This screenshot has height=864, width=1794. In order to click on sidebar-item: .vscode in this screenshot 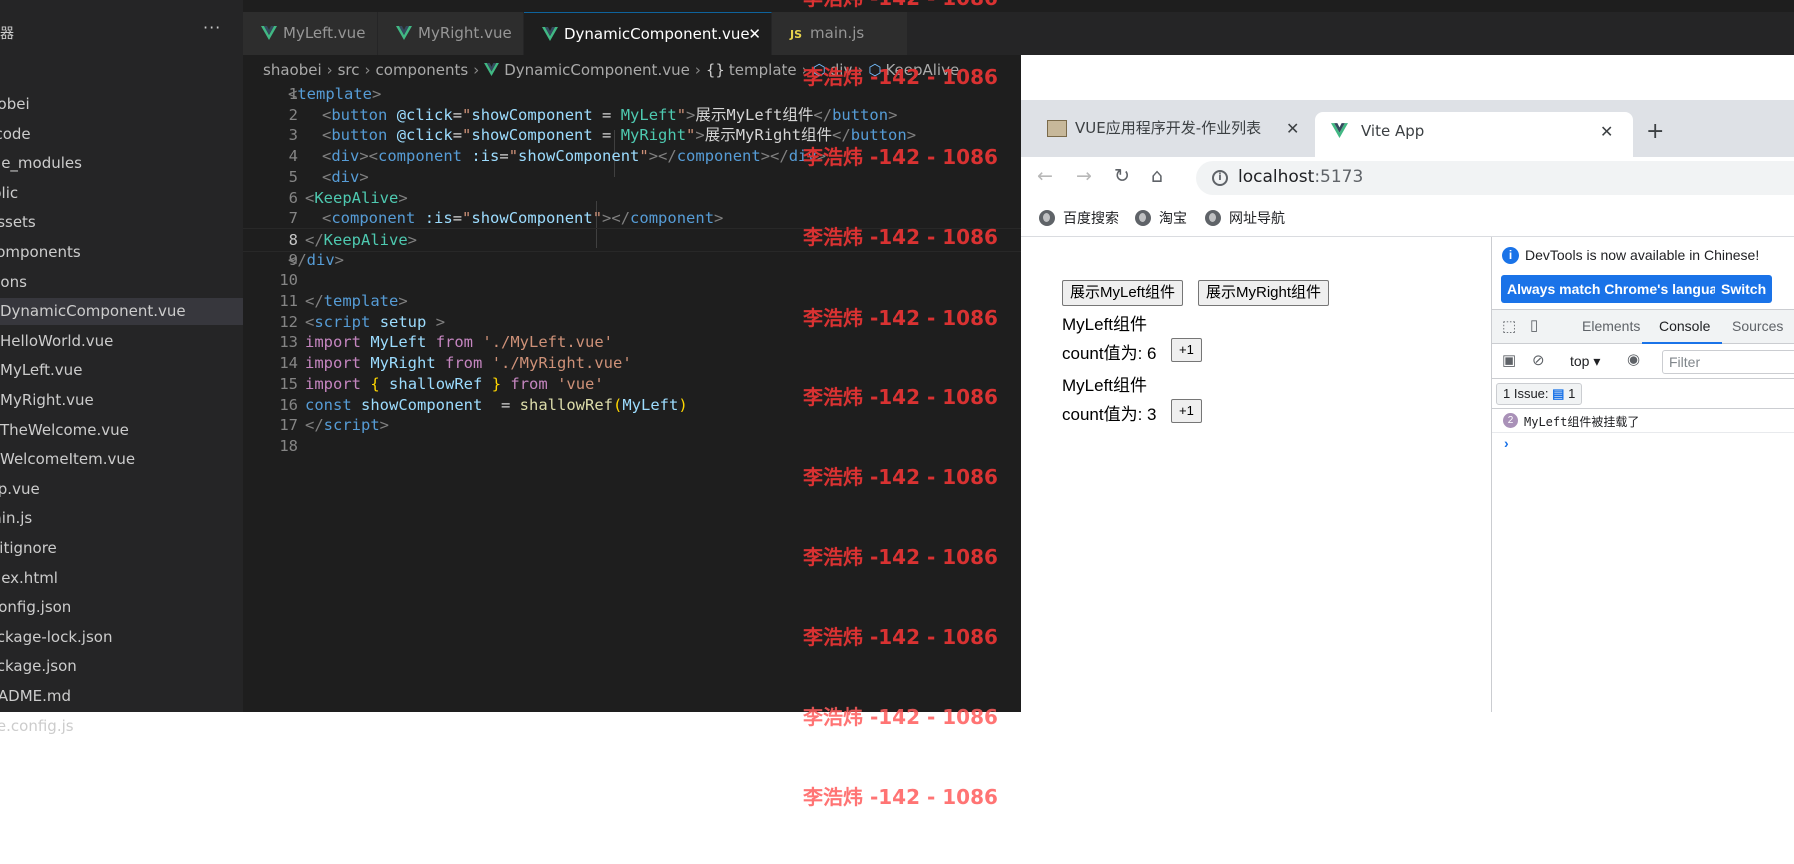, I will do `click(121, 134)`.